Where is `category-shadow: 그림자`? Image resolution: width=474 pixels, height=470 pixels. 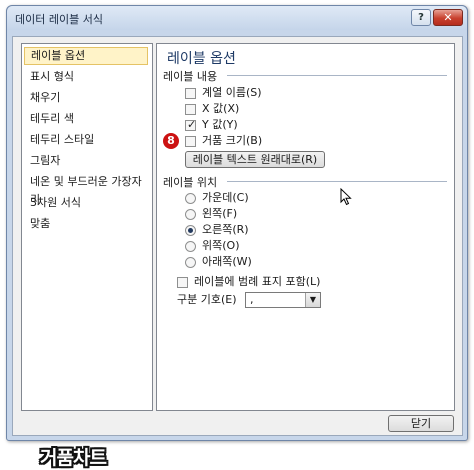
category-shadow: 그림자 is located at coordinates (86, 161).